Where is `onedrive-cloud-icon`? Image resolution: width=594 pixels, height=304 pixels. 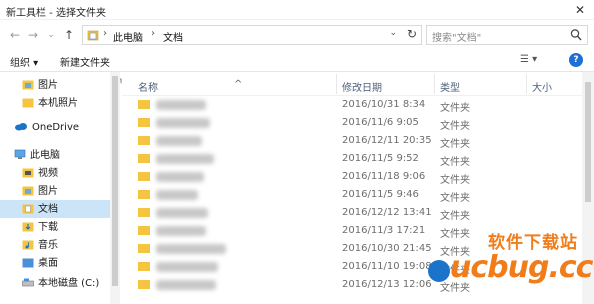
onedrive-cloud-icon is located at coordinates (21, 127).